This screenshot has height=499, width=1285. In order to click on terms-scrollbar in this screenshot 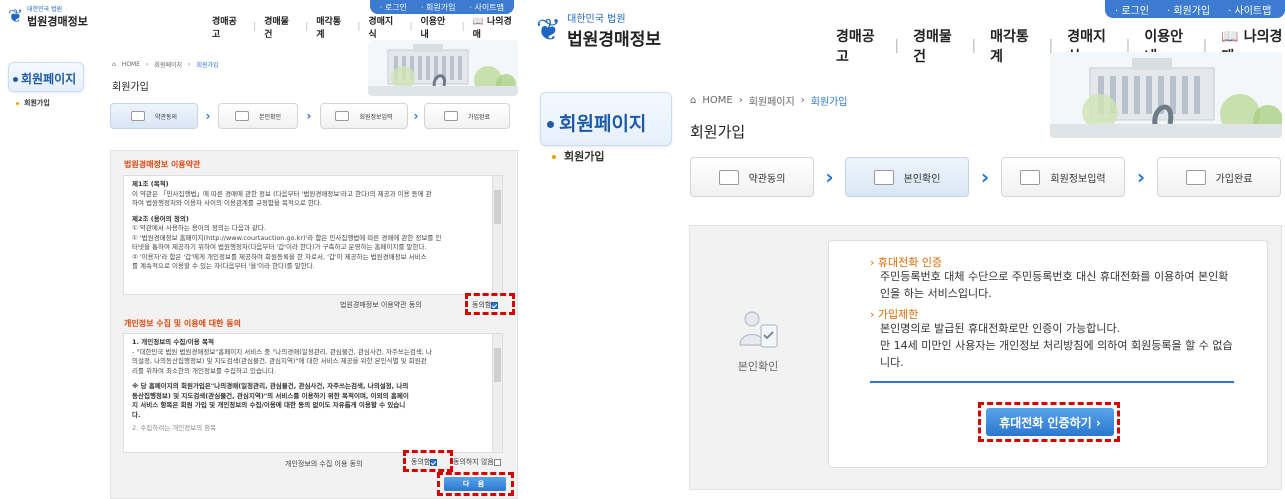, I will do `click(497, 235)`.